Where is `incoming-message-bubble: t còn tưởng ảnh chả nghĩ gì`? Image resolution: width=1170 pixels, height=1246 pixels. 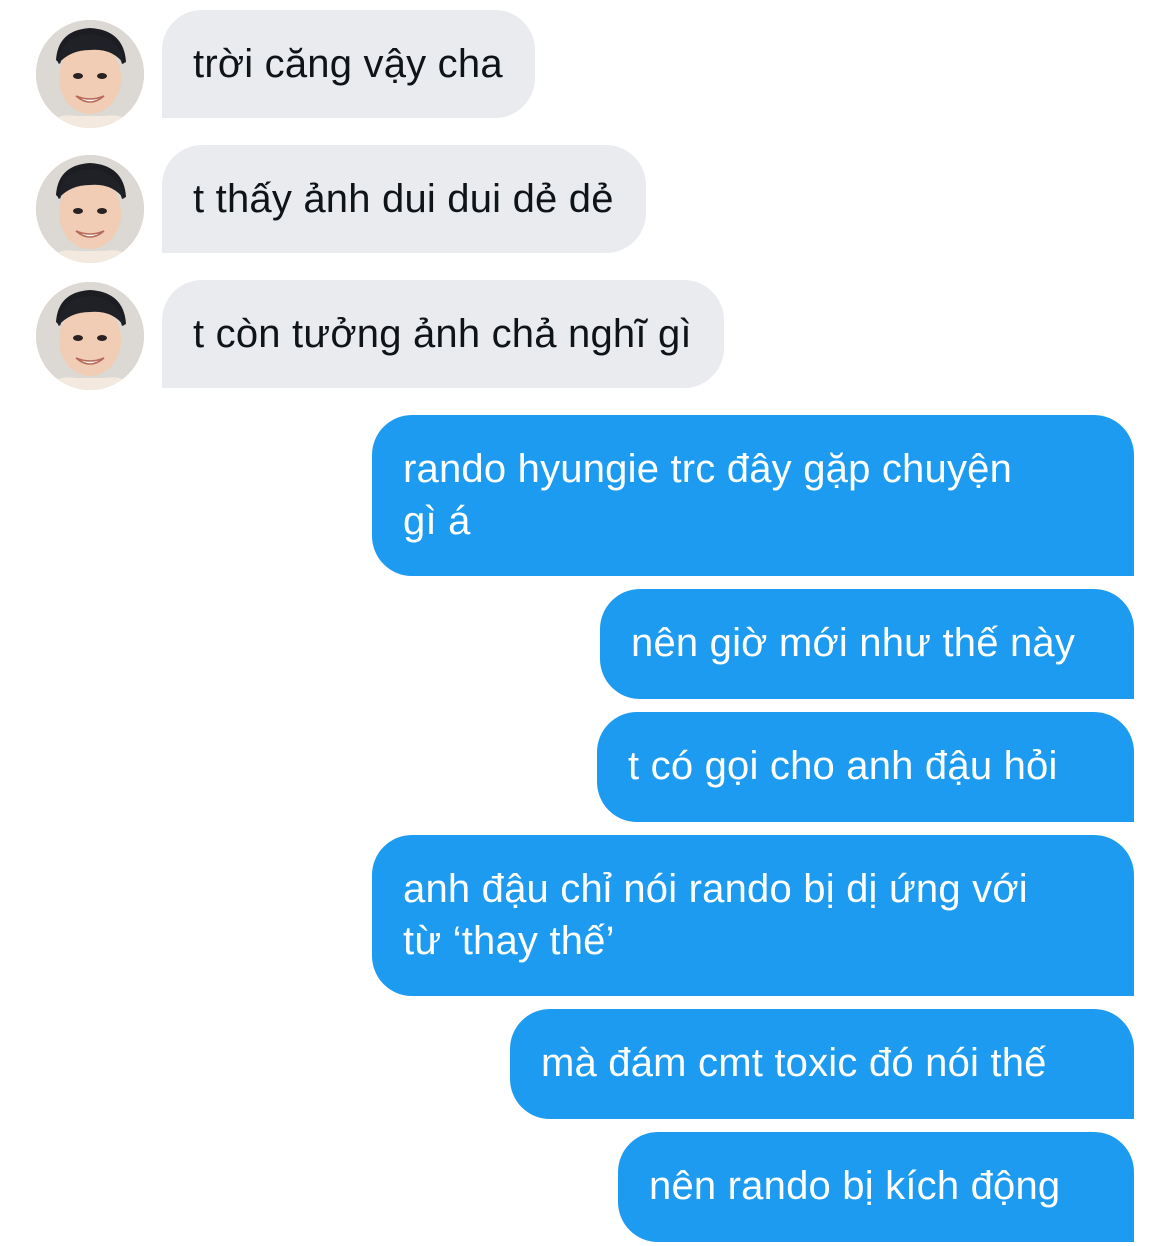 incoming-message-bubble: t còn tưởng ảnh chả nghĩ gì is located at coordinates (443, 334).